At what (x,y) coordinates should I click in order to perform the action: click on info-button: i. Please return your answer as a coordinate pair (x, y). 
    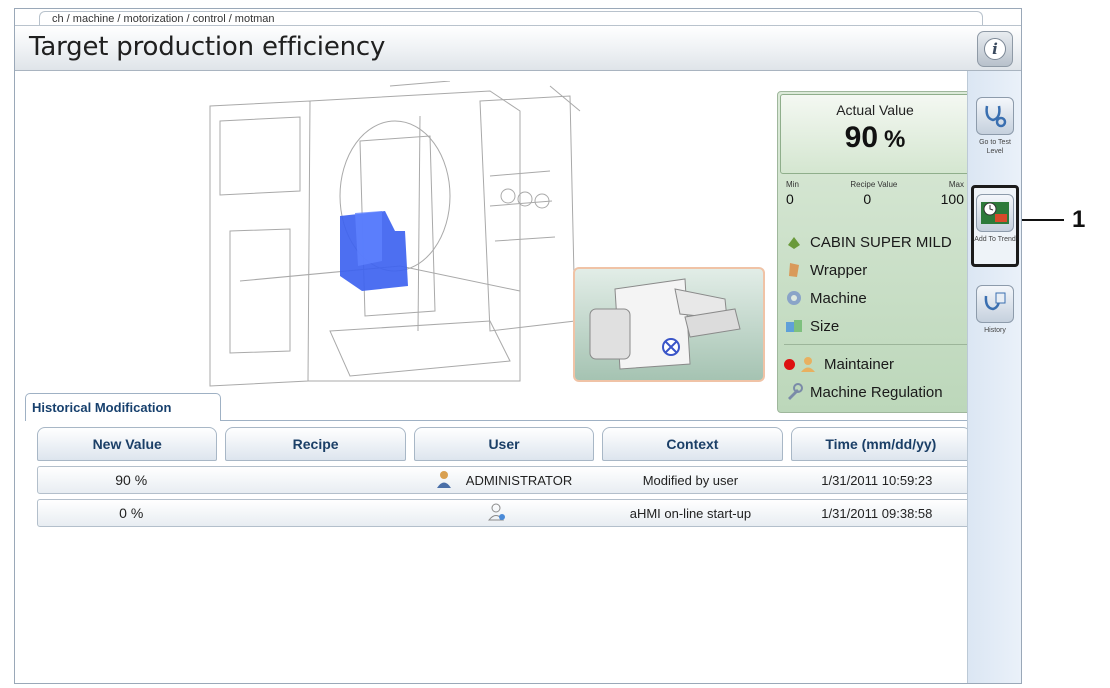
    Looking at the image, I should click on (995, 49).